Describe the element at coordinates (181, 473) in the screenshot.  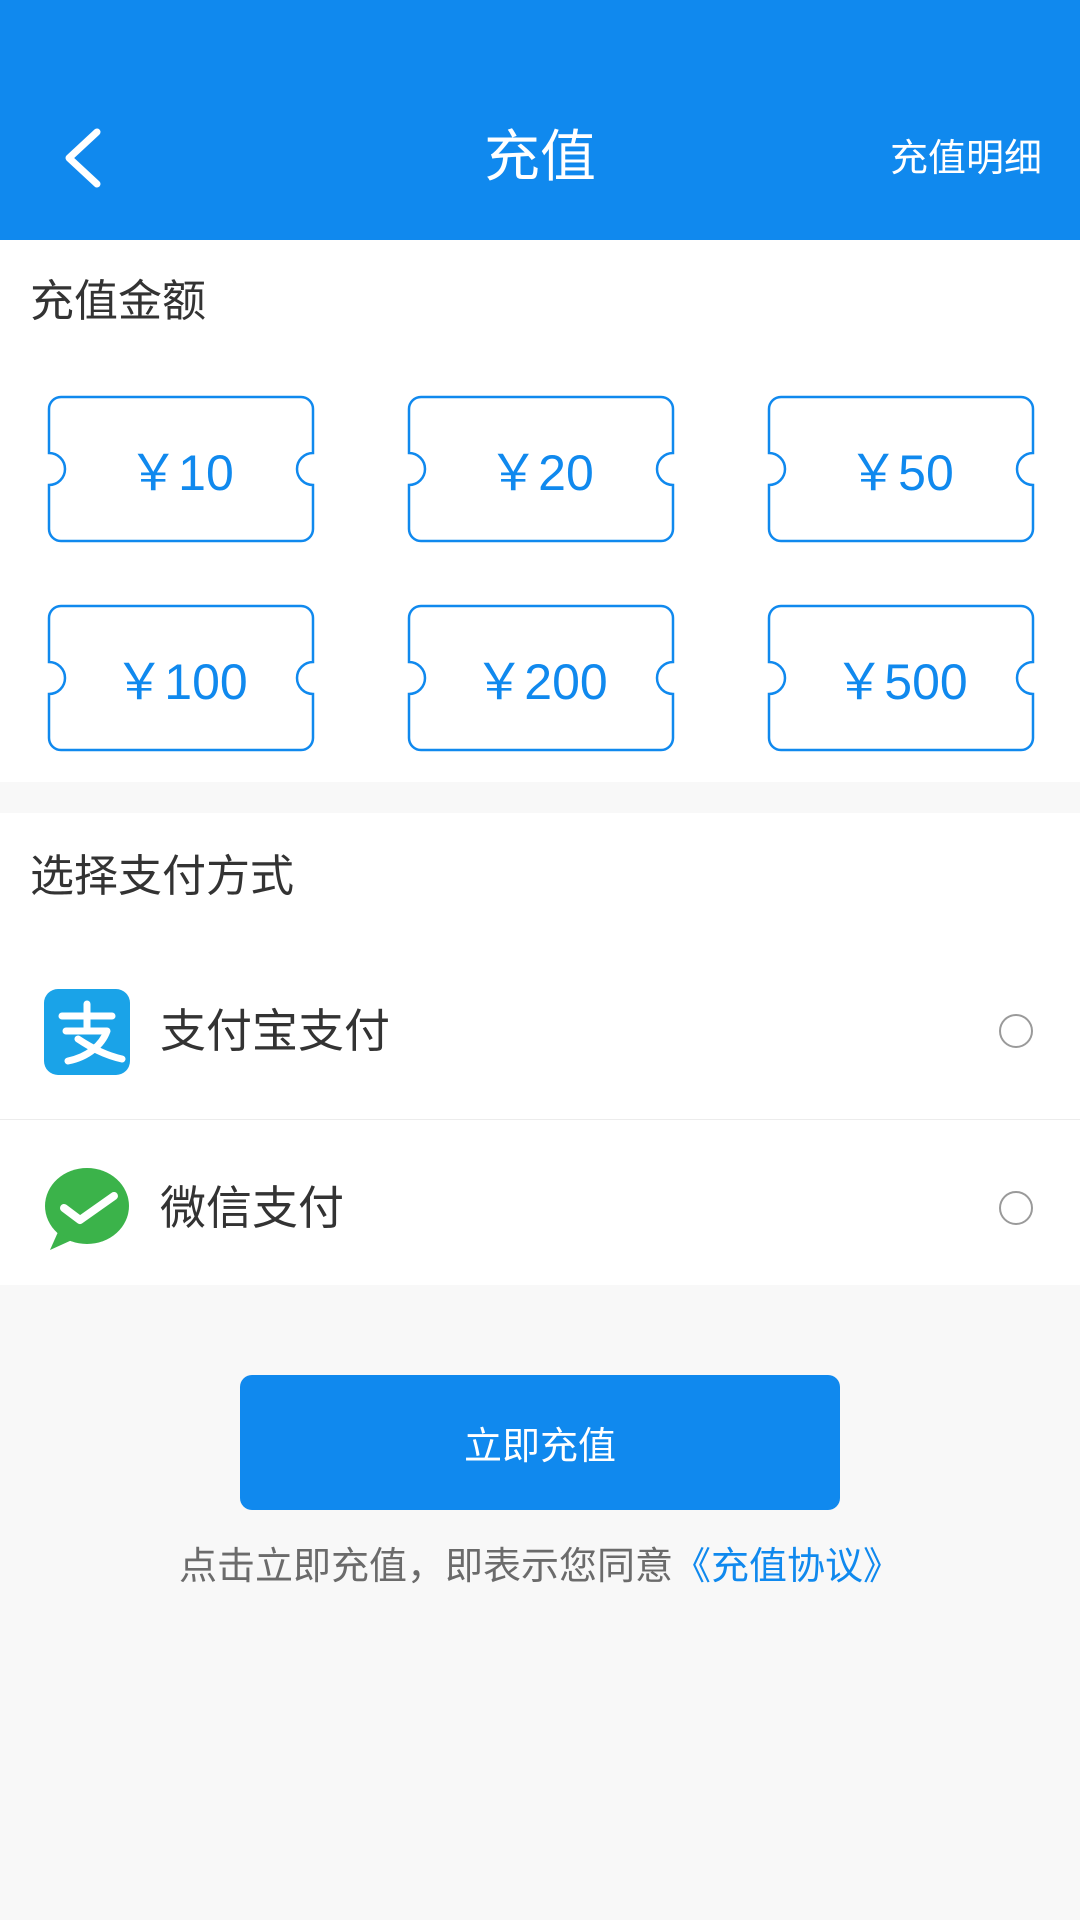
I see `amount-option-label: ￥10` at that location.